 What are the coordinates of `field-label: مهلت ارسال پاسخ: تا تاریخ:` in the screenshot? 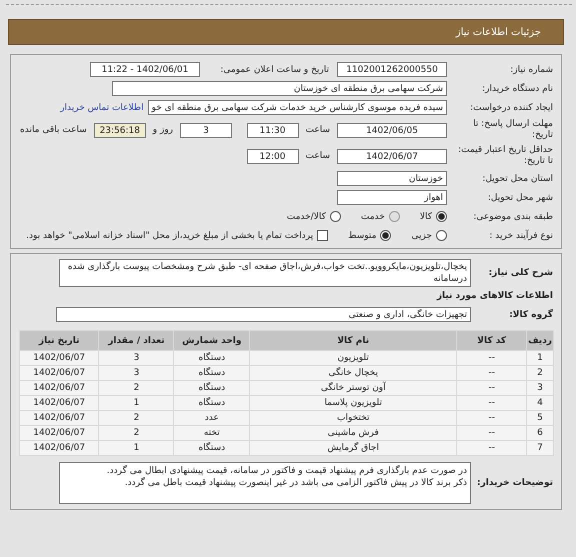 It's located at (512, 130).